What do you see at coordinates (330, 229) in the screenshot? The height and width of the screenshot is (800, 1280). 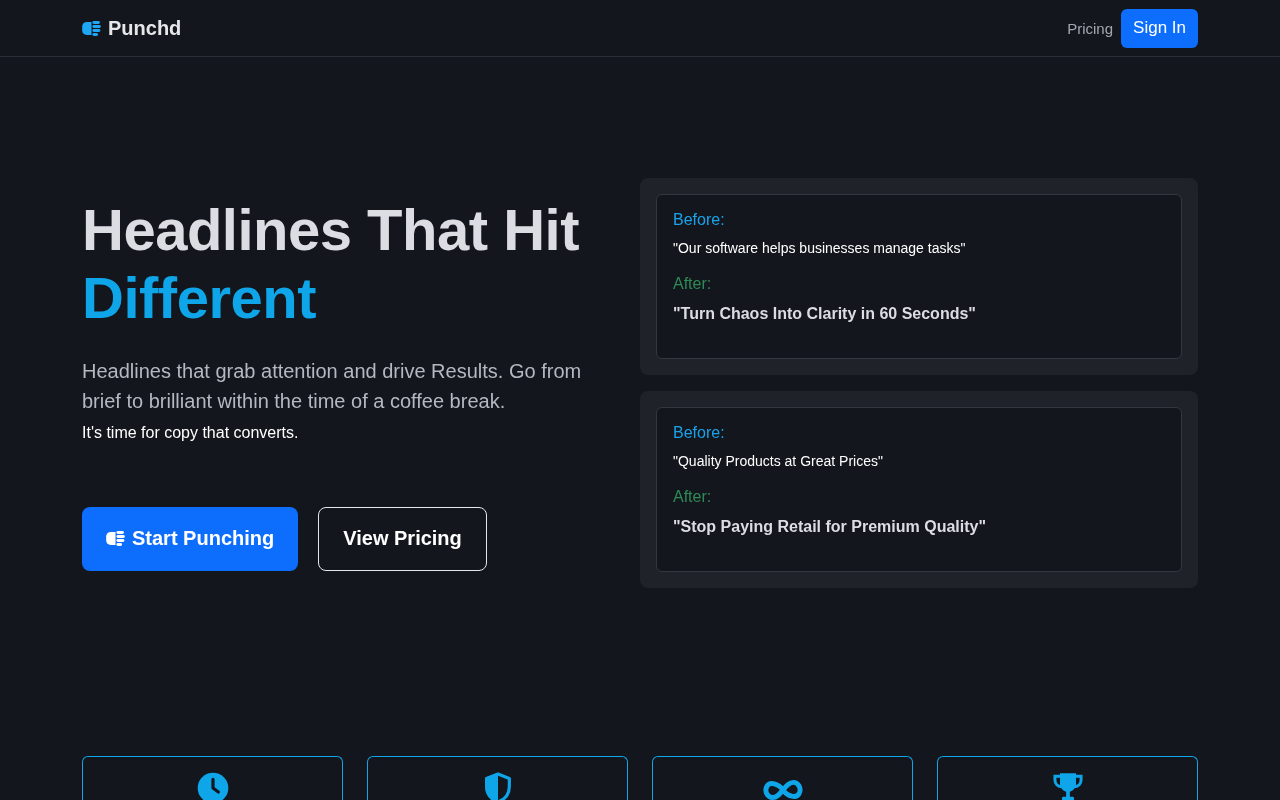 I see `headline: Headlines That Hit` at bounding box center [330, 229].